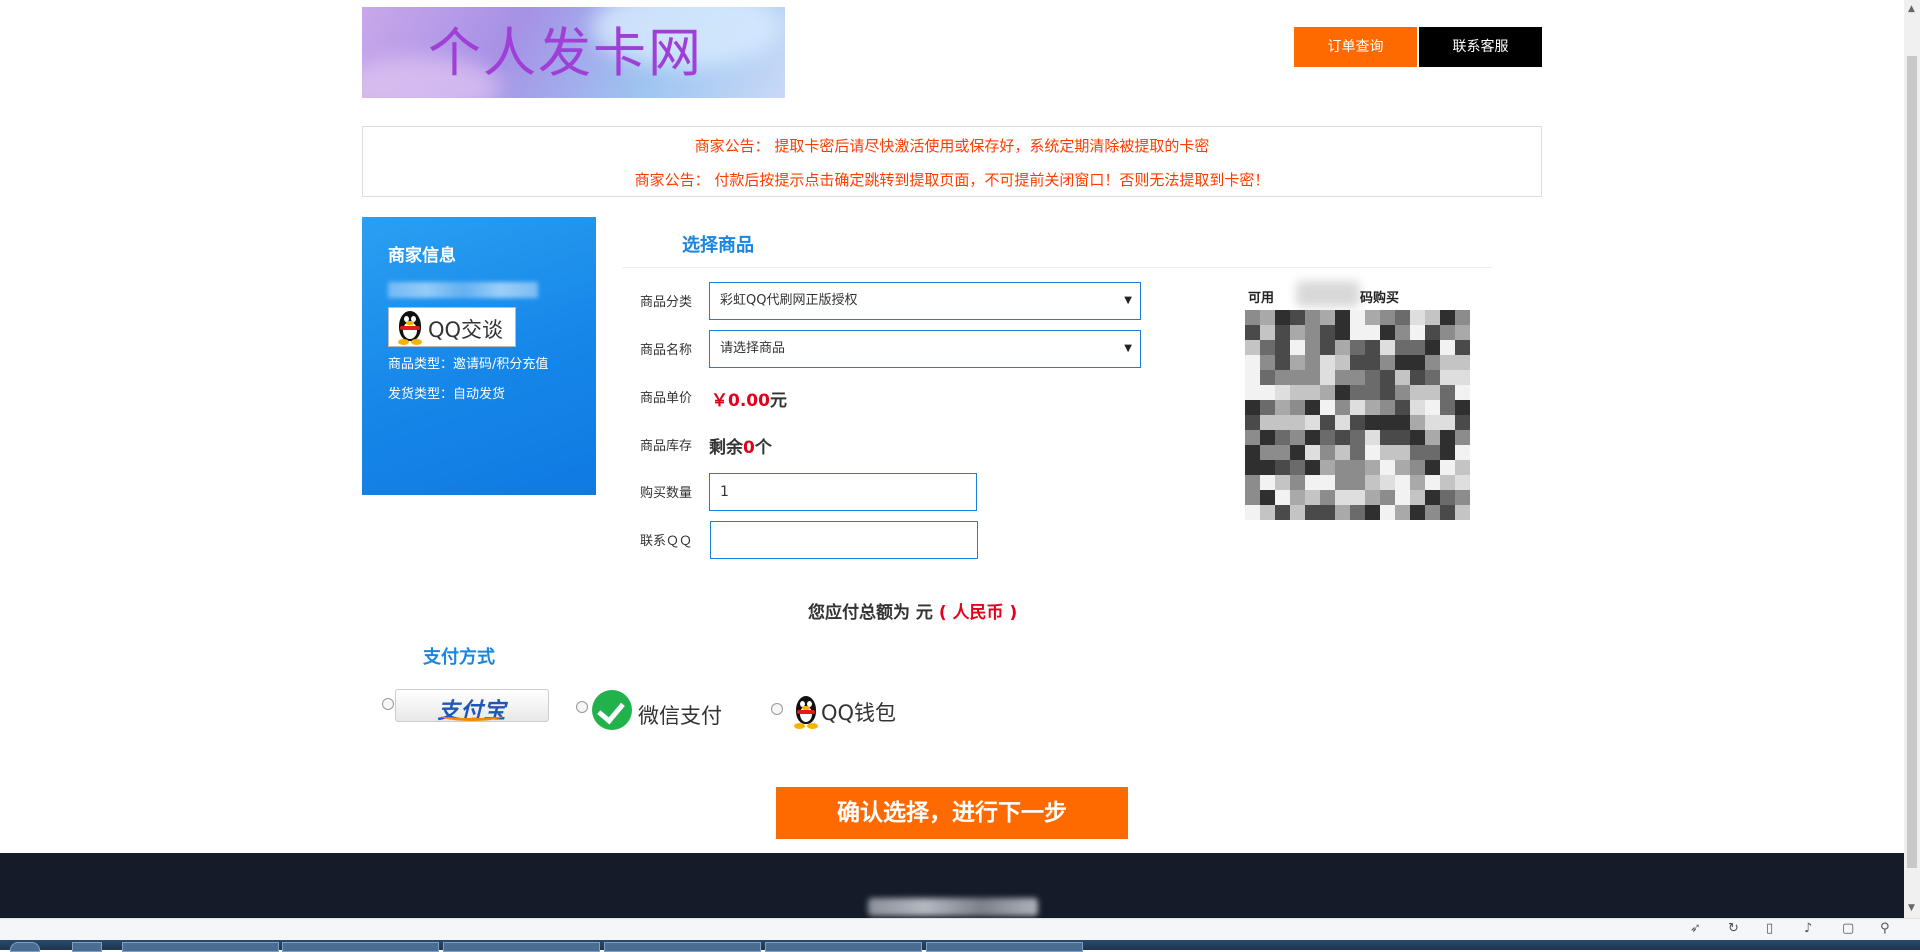 The height and width of the screenshot is (952, 1920). I want to click on alipay-option: 支付宝, so click(472, 706).